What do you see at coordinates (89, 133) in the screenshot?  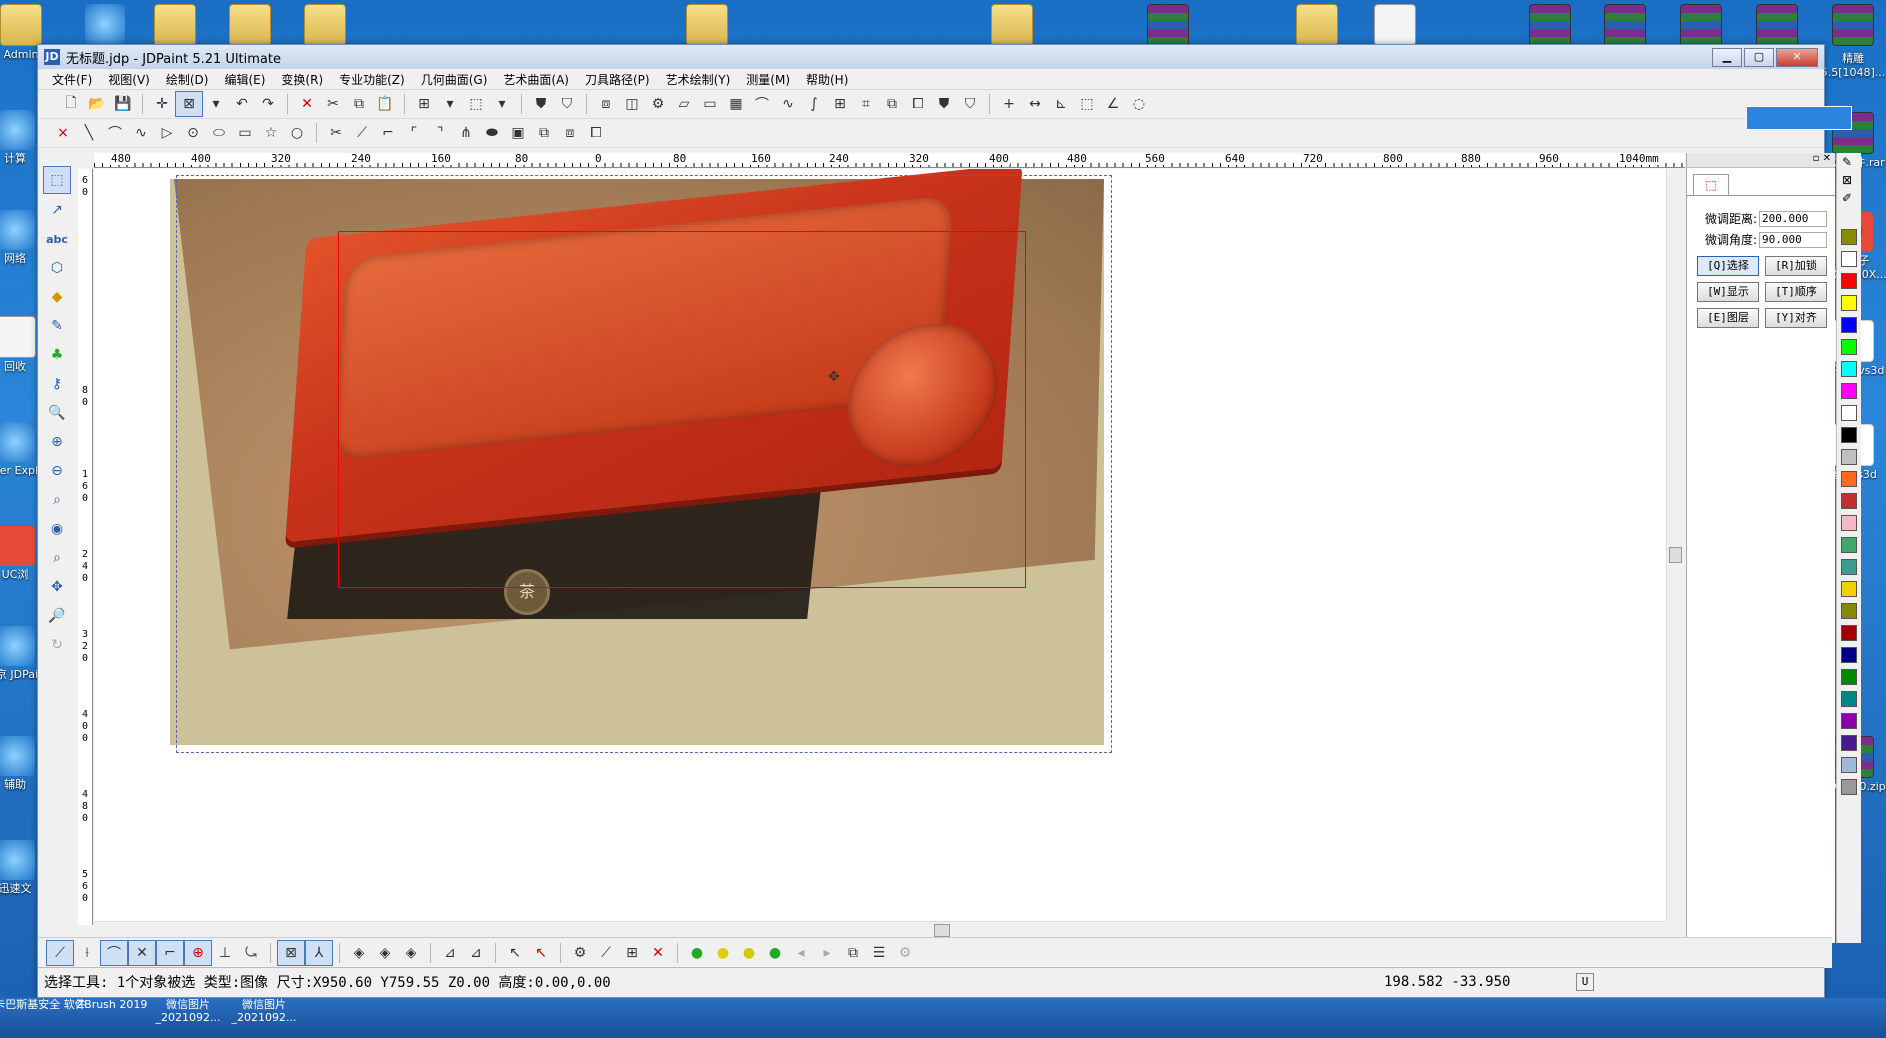 I see `line-icon: ╲` at bounding box center [89, 133].